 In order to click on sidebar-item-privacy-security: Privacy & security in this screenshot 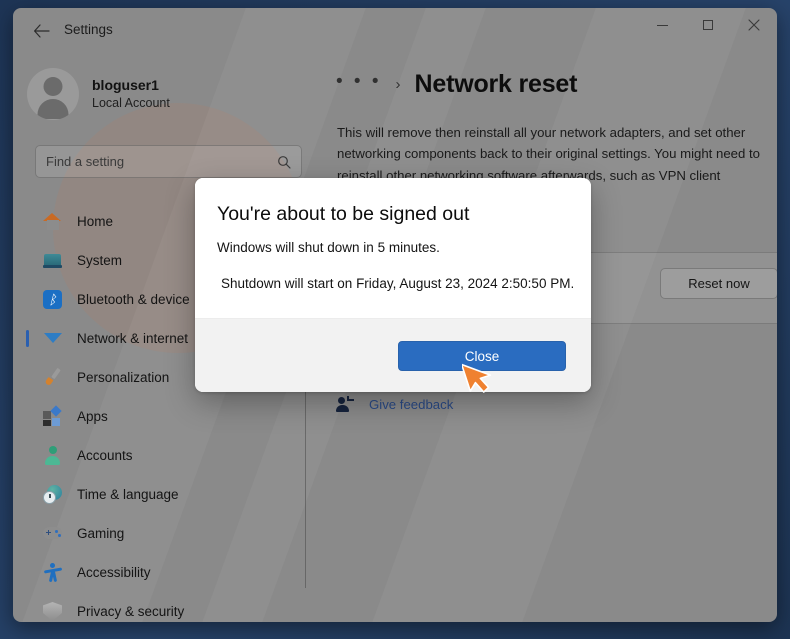, I will do `click(157, 607)`.